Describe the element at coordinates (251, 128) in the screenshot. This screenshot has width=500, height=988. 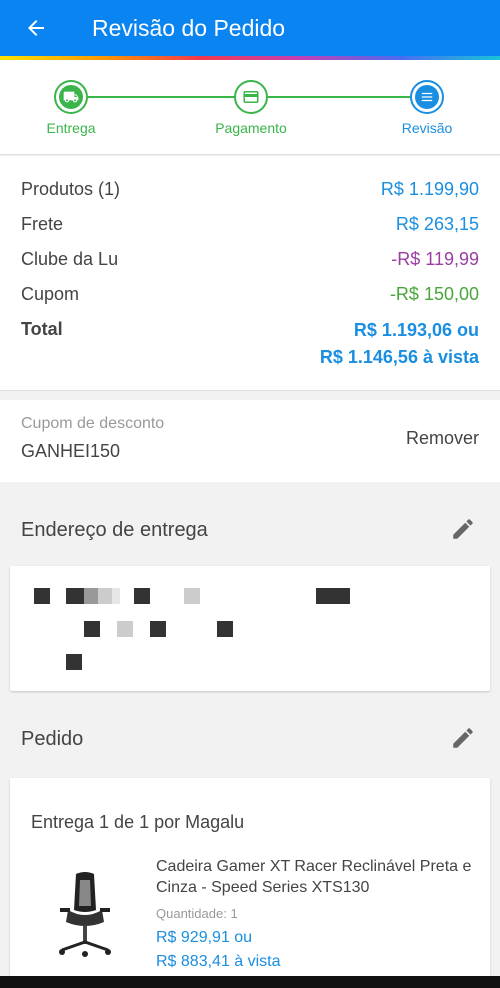
I see `step-label-pagamento: Pagamento` at that location.